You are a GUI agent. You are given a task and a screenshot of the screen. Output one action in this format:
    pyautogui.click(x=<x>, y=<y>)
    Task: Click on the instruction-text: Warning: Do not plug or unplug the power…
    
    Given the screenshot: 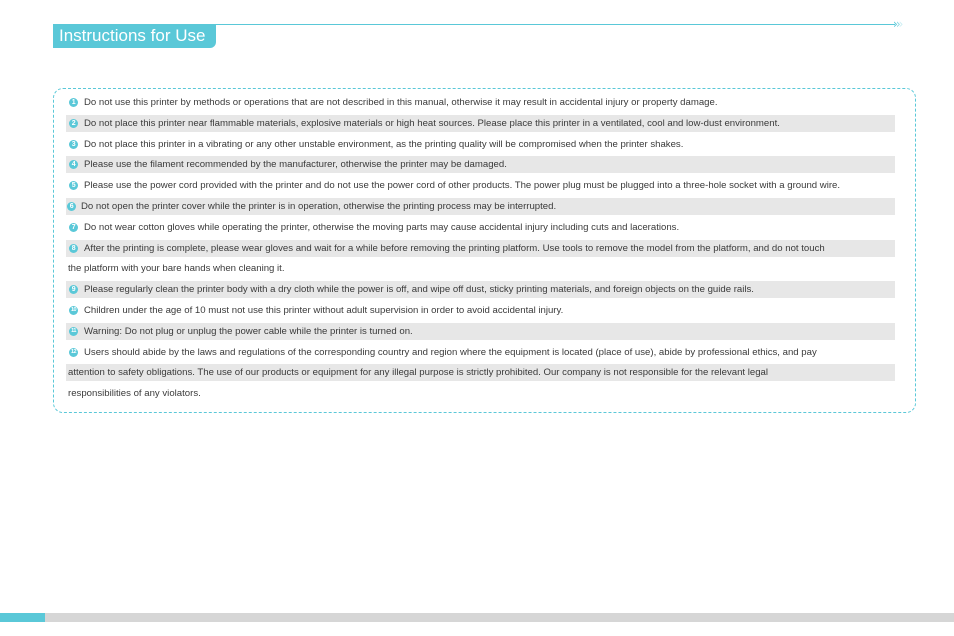 What is the action you would take?
    pyautogui.click(x=248, y=331)
    